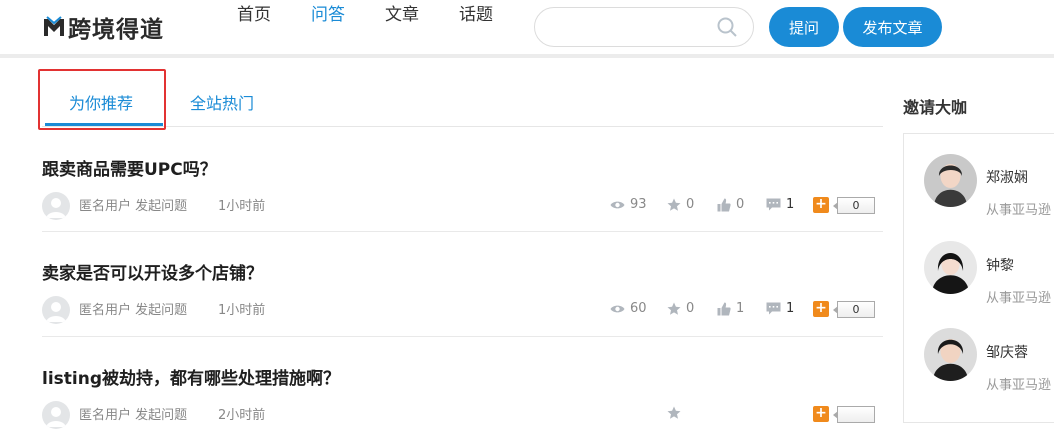  I want to click on views-count: 93, so click(638, 204).